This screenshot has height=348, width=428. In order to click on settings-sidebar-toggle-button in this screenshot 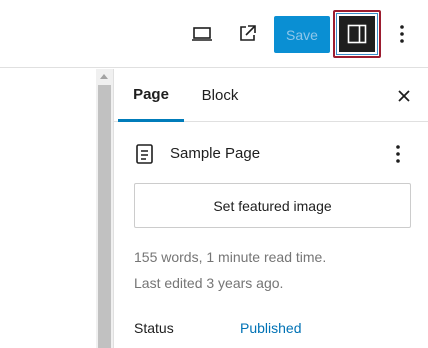, I will do `click(357, 34)`.